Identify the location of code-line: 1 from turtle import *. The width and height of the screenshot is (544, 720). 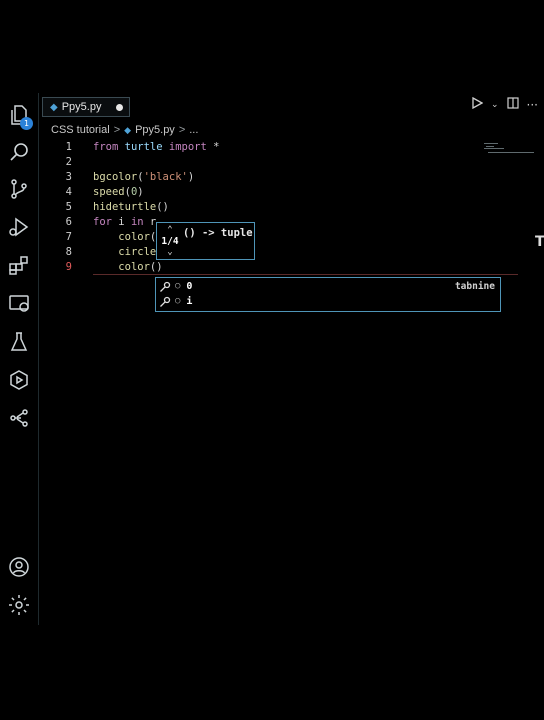
(279, 147).